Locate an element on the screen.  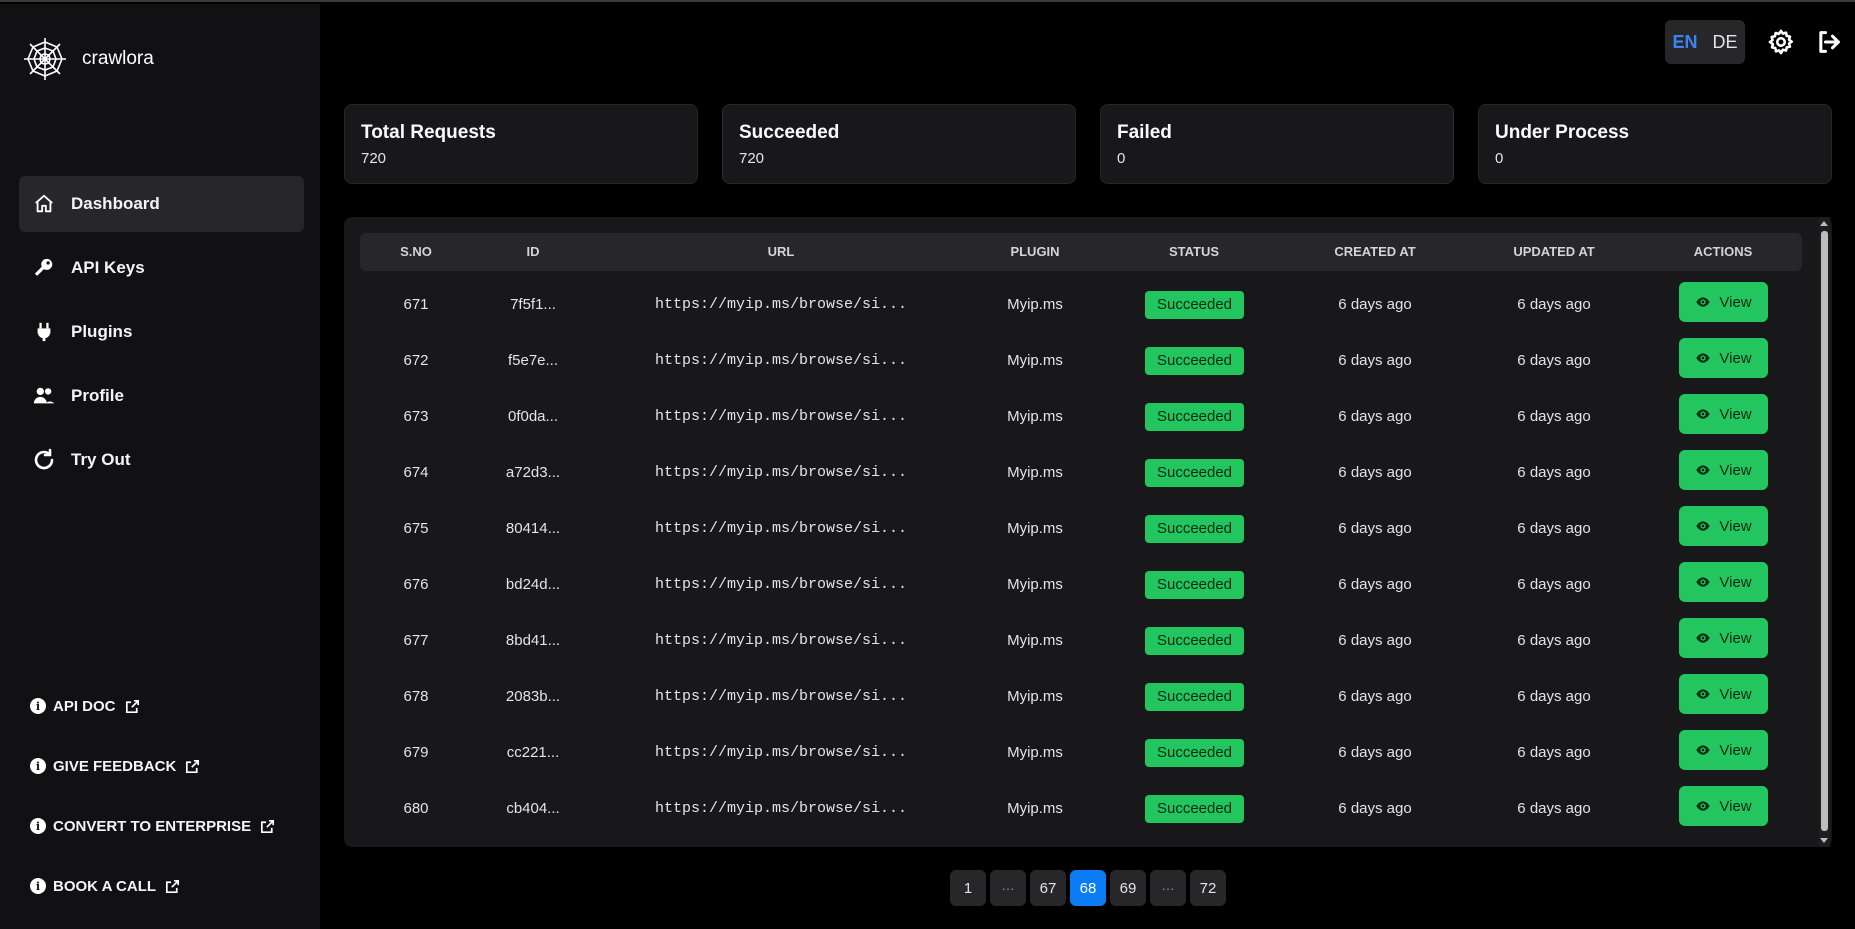
stat-title: Succeeded is located at coordinates (789, 132).